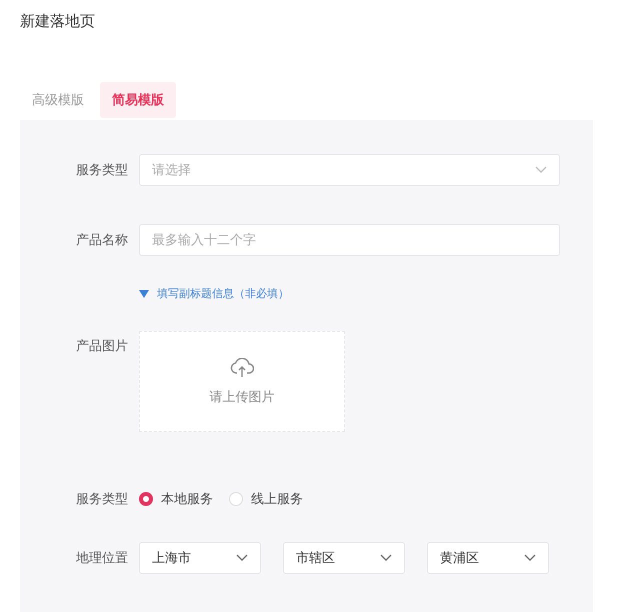 The width and height of the screenshot is (627, 612). I want to click on upload-hint: 请上传图片, so click(242, 397).